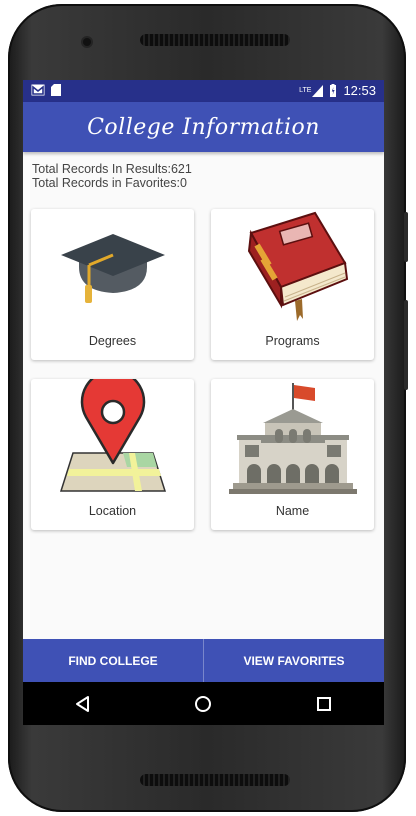 The image size is (416, 816). What do you see at coordinates (293, 438) in the screenshot?
I see `college-building-icon` at bounding box center [293, 438].